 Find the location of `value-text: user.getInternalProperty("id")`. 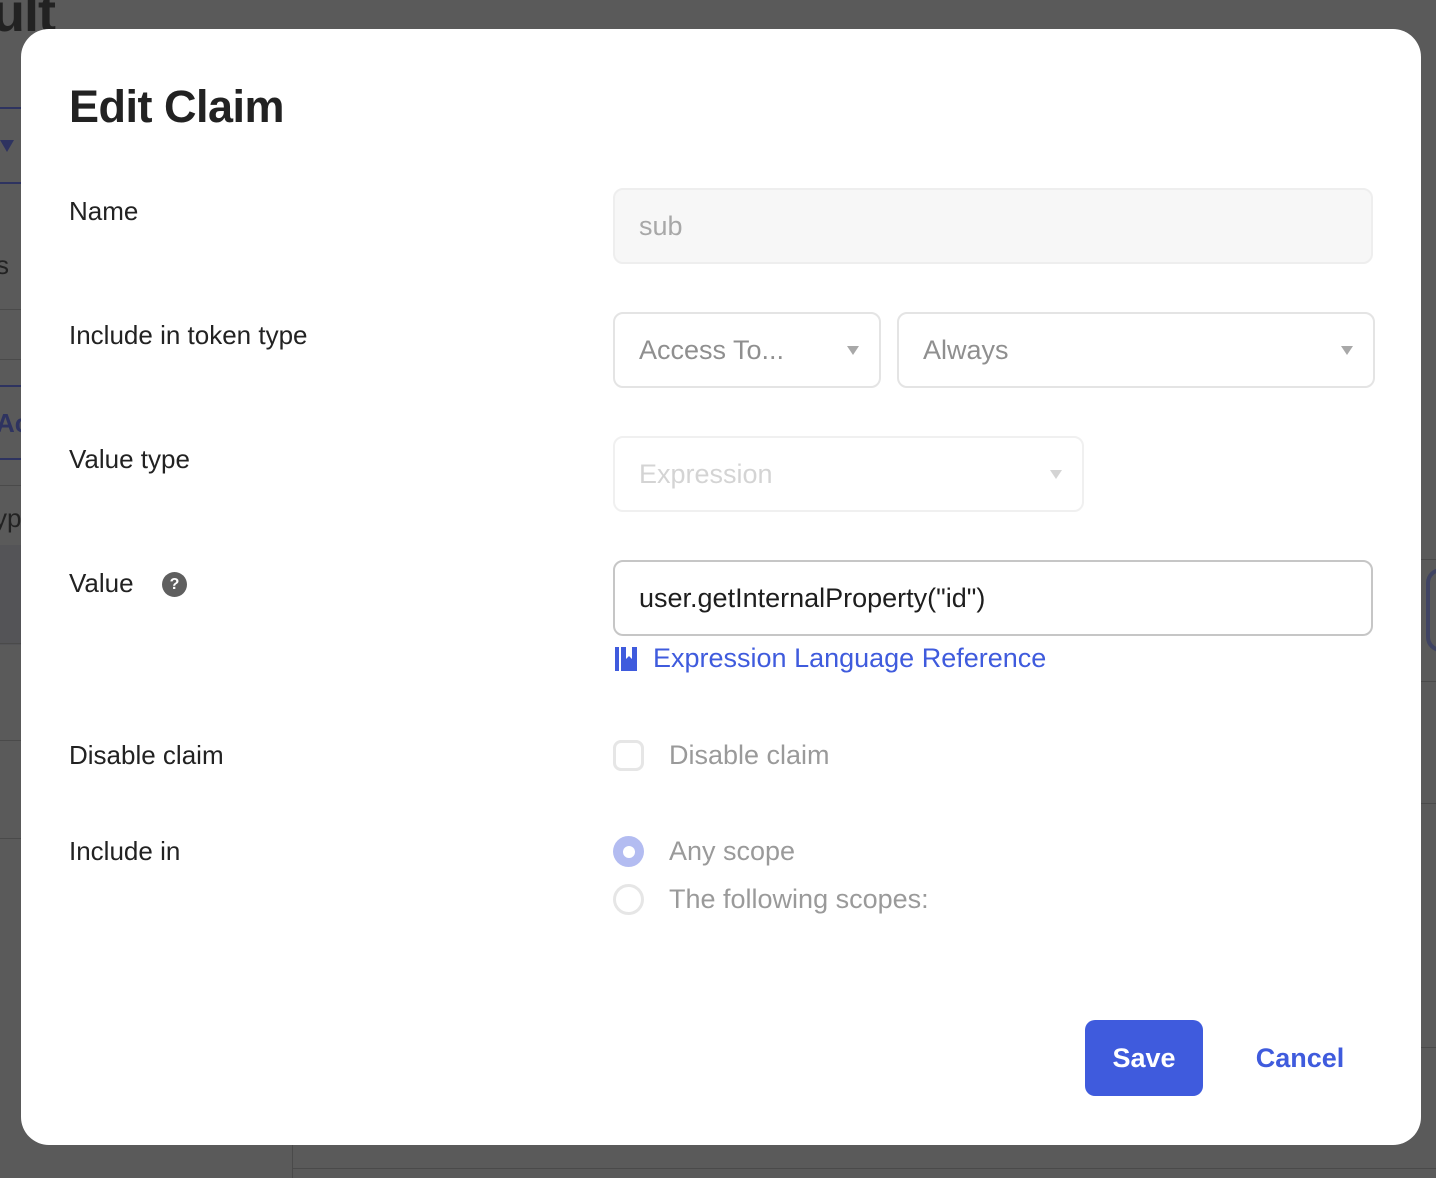

value-text: user.getInternalProperty("id") is located at coordinates (812, 597).